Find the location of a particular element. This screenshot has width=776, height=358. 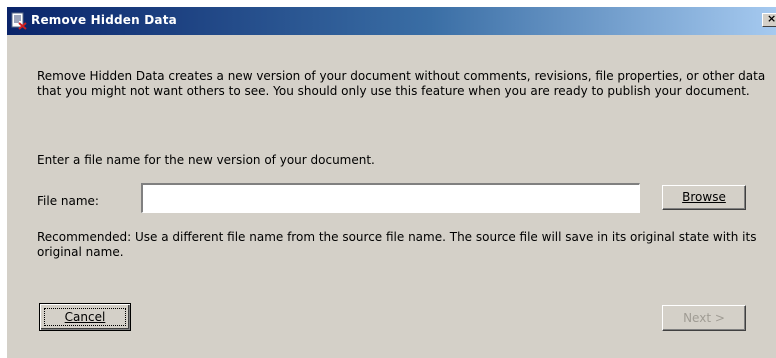

cancel-button-label: Cancel is located at coordinates (85, 317).